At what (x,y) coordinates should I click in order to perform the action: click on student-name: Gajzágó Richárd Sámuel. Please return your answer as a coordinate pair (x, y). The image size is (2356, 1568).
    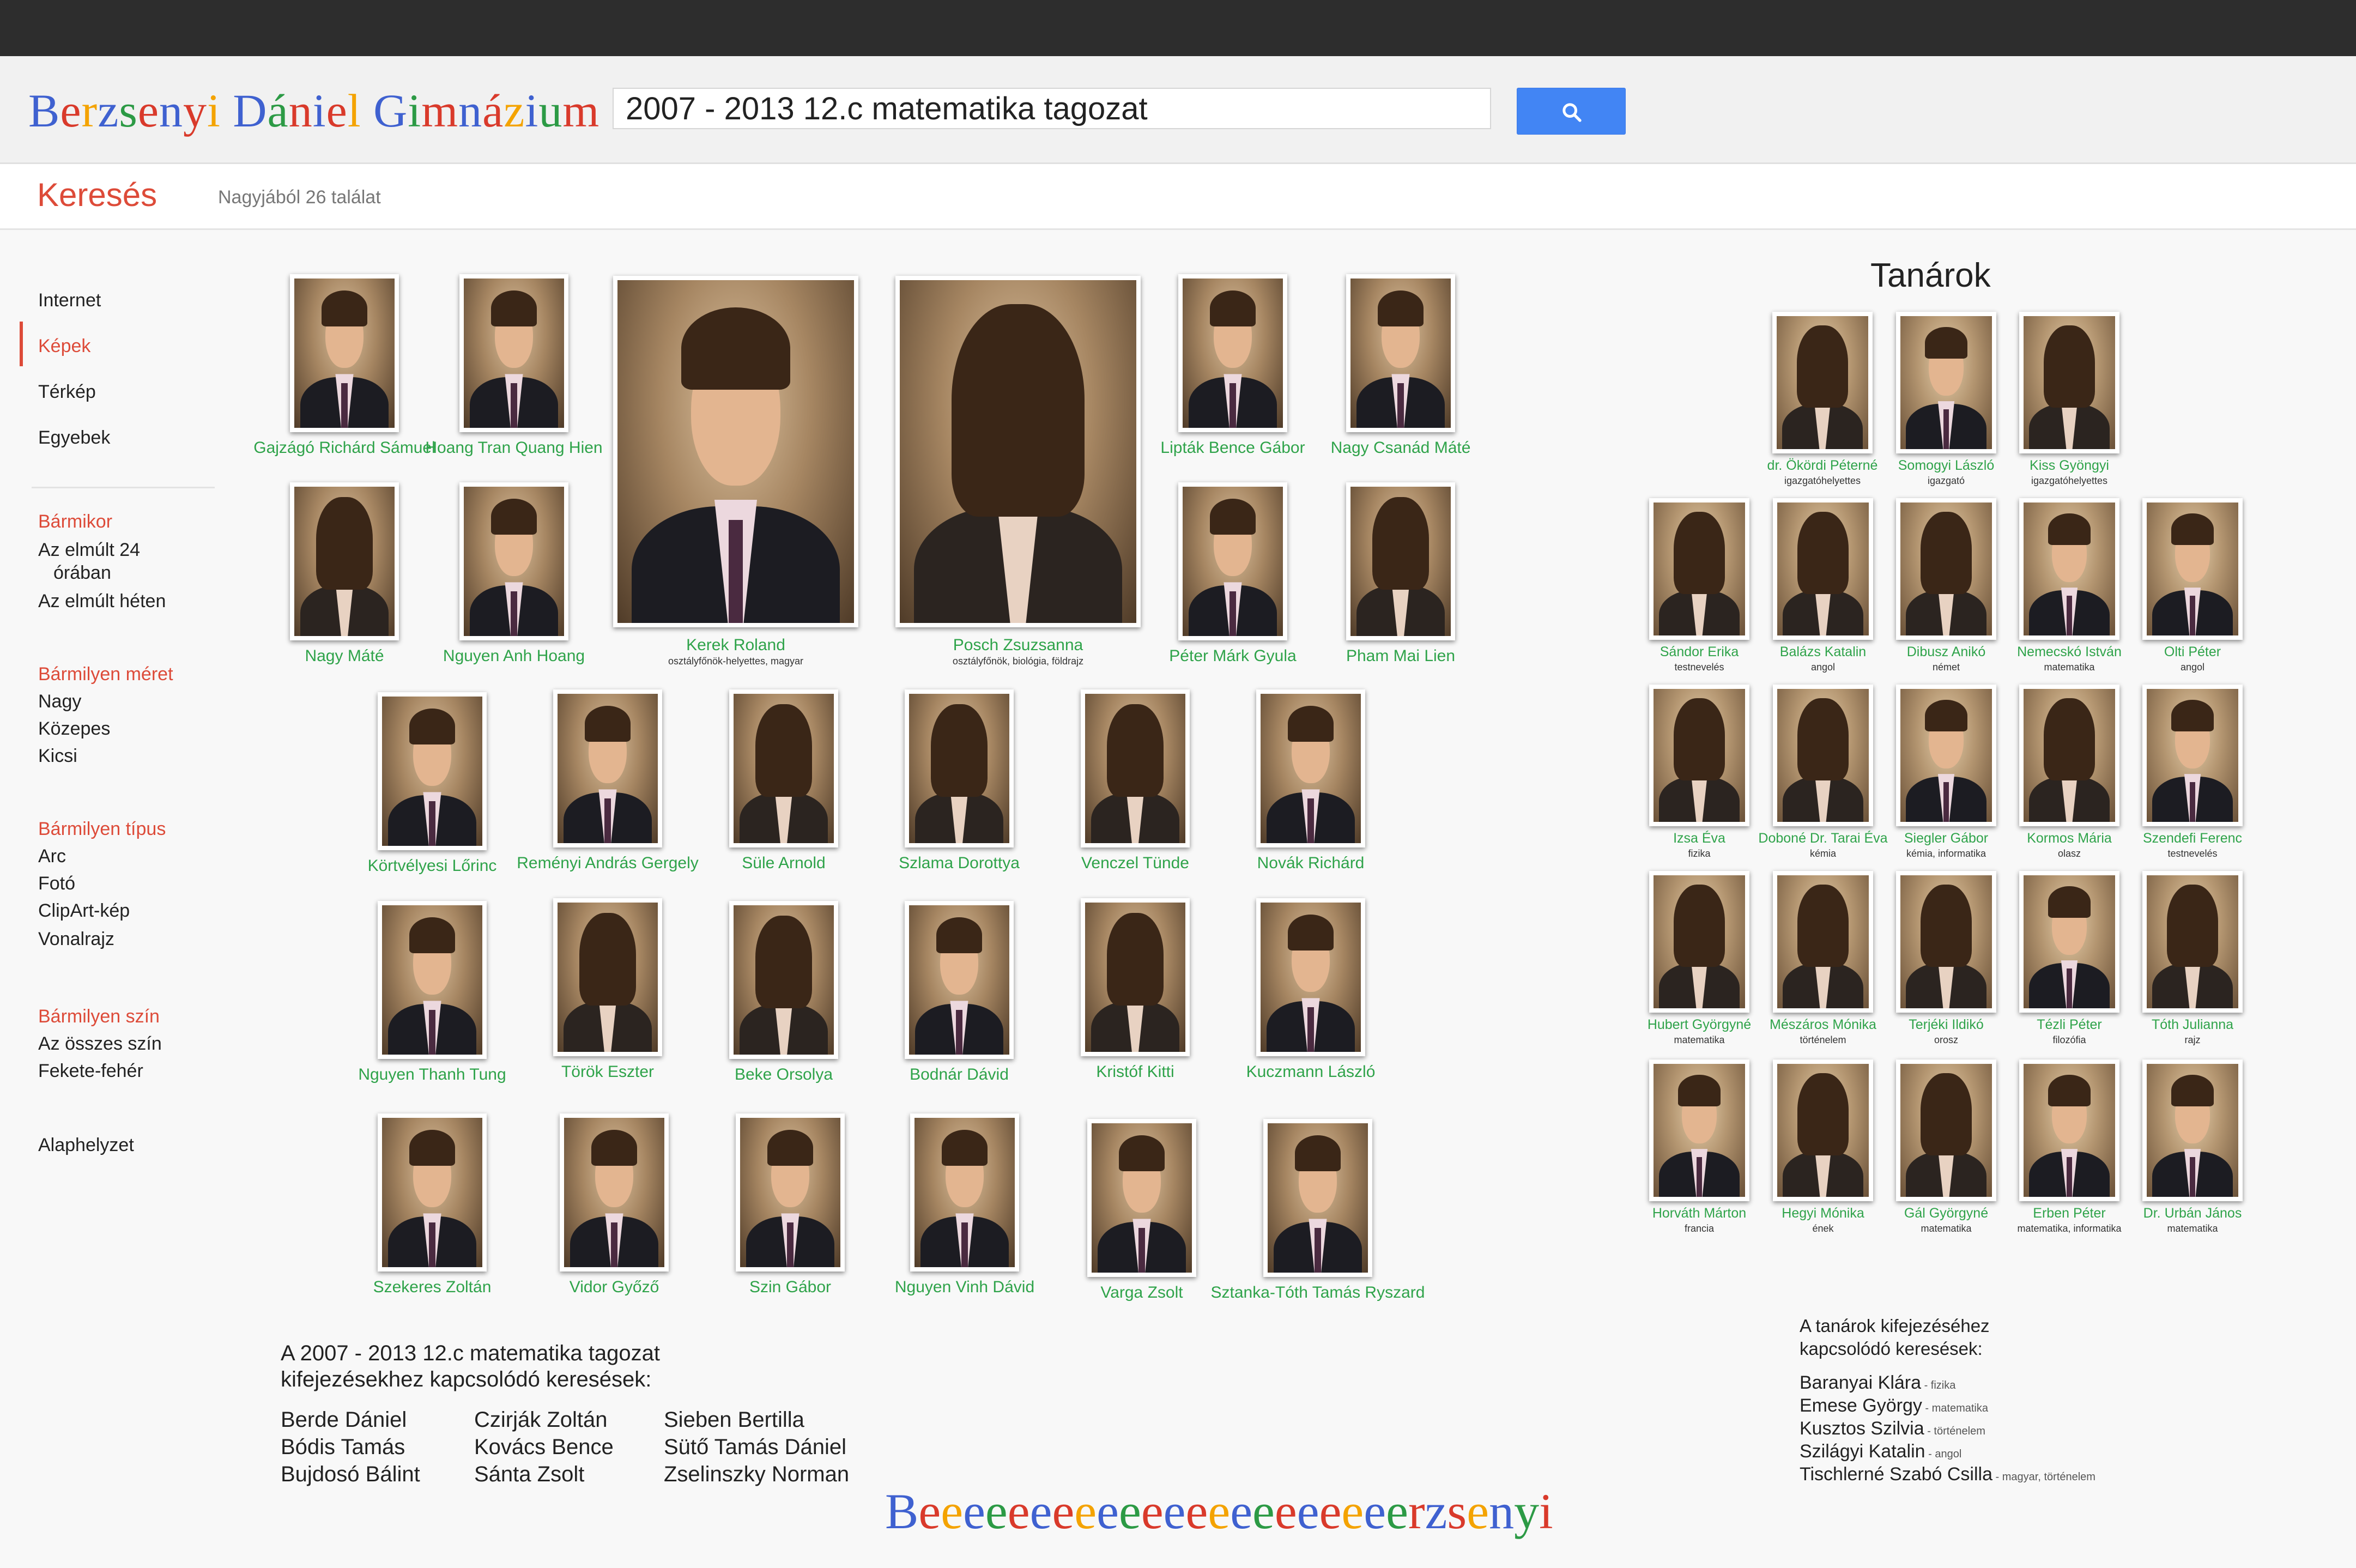
    Looking at the image, I should click on (344, 448).